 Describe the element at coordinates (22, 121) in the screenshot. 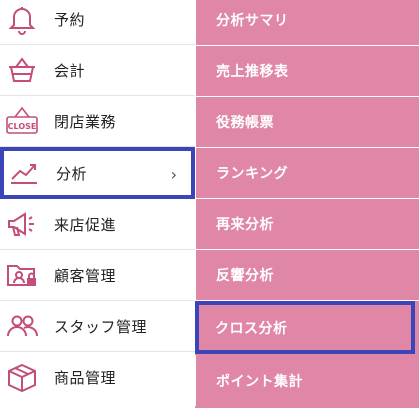

I see `close-sign-icon: CLOSE` at that location.